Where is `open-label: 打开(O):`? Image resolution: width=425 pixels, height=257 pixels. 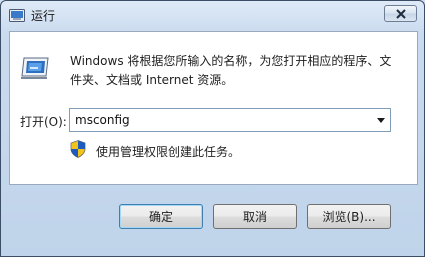 open-label: 打开(O): is located at coordinates (43, 122).